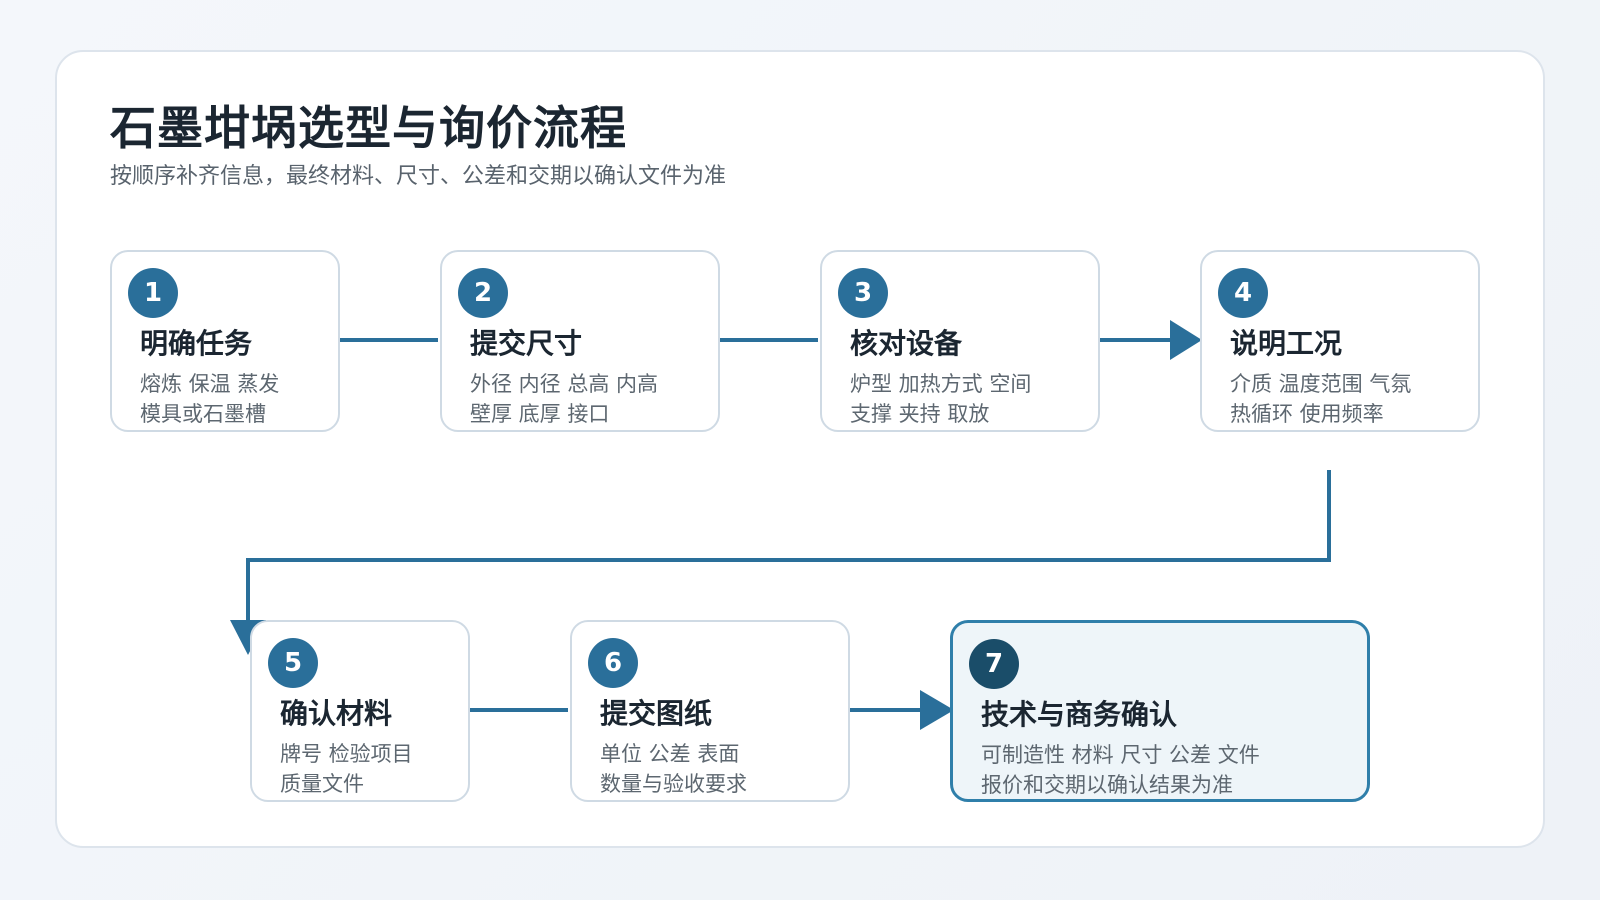 This screenshot has width=1600, height=900. What do you see at coordinates (1286, 343) in the screenshot?
I see `step-title: 说明工况` at bounding box center [1286, 343].